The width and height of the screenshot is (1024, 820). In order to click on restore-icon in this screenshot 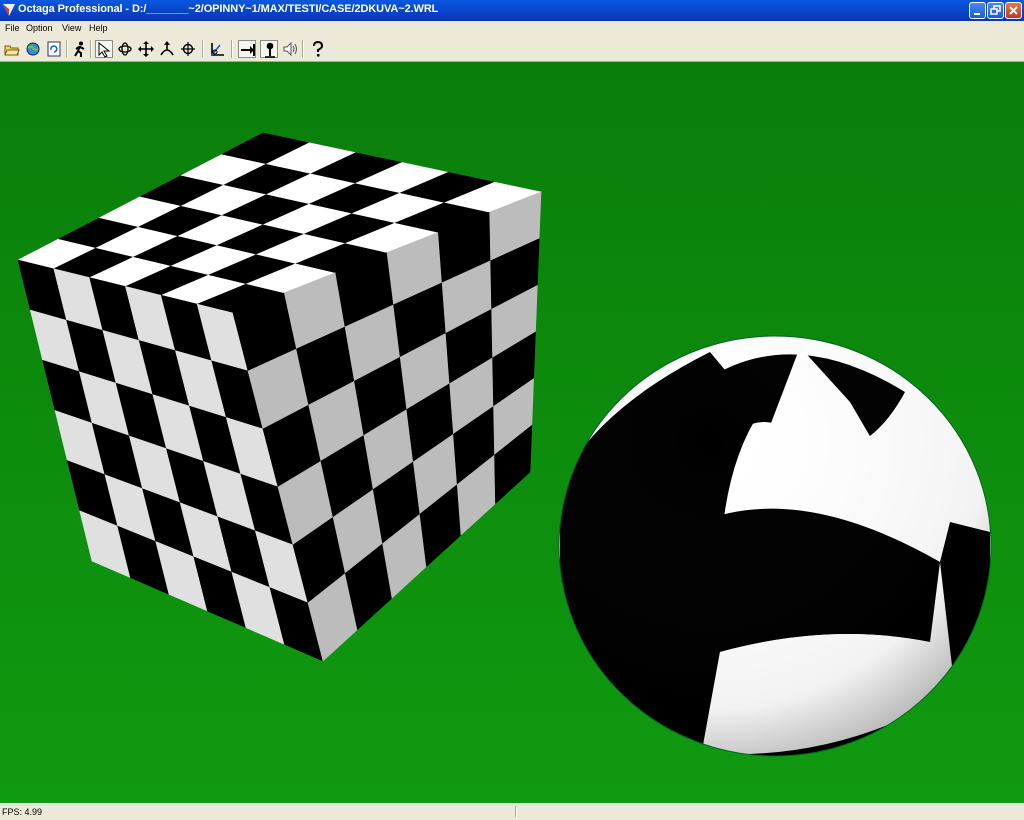, I will do `click(995, 10)`.